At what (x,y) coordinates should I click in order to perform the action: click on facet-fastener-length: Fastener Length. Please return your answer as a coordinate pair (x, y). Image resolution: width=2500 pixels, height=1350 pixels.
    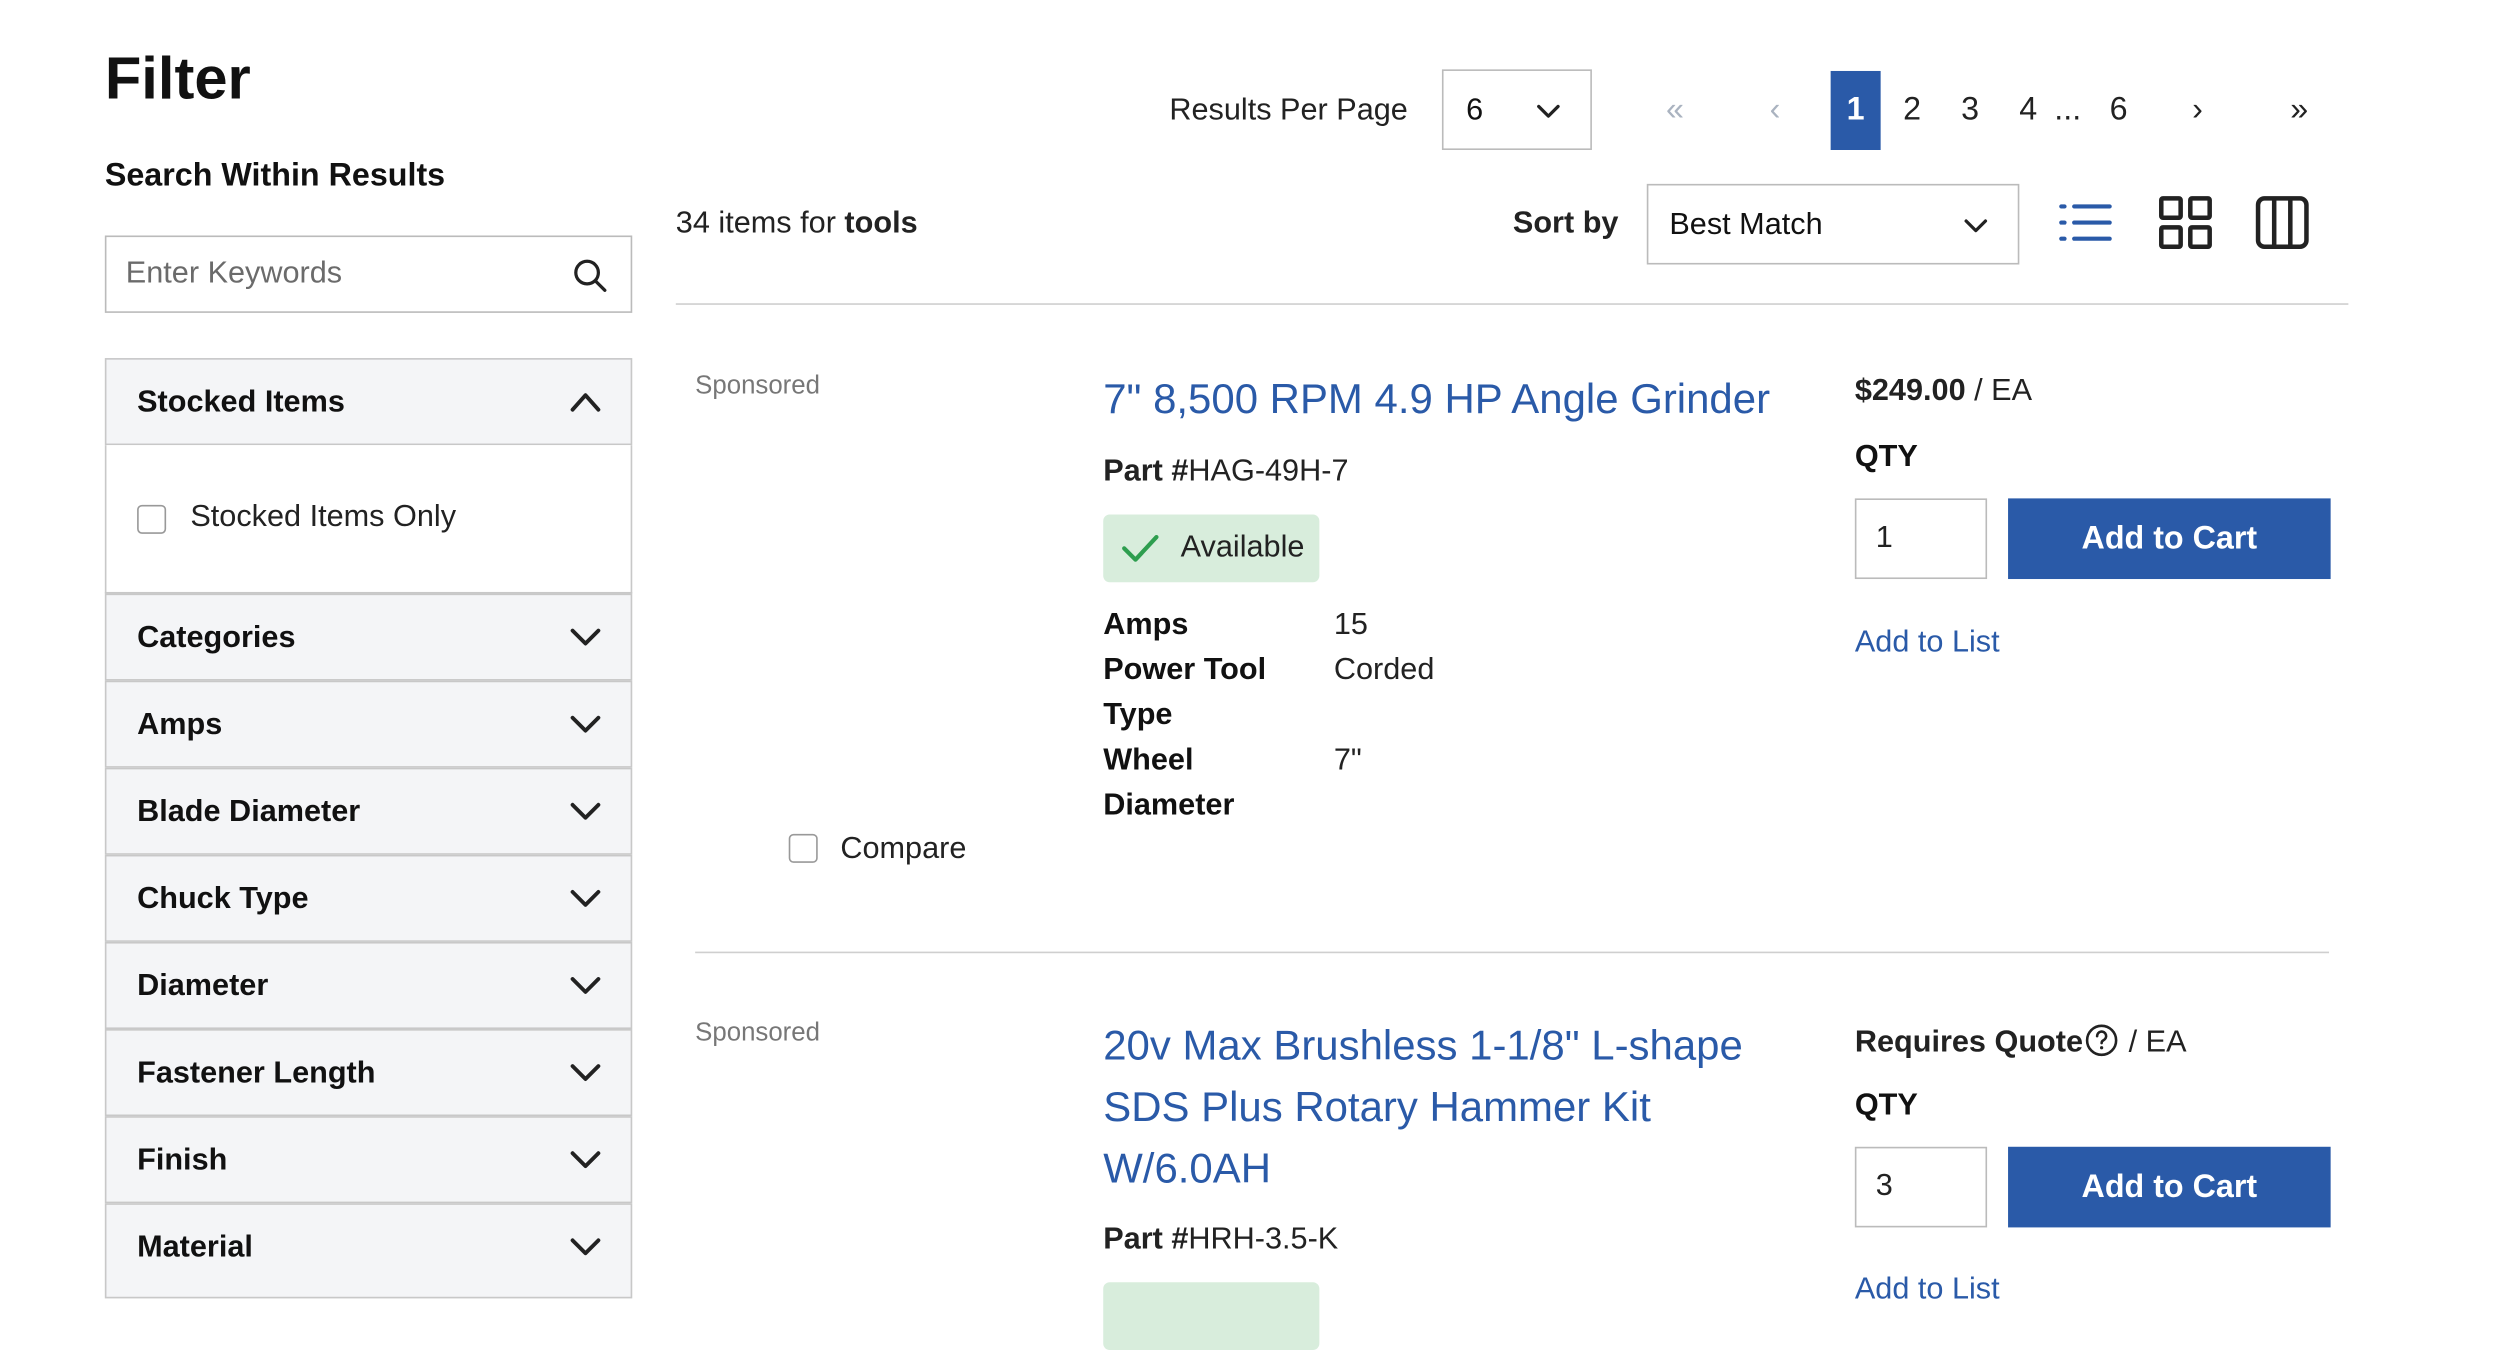
    Looking at the image, I should click on (368, 1073).